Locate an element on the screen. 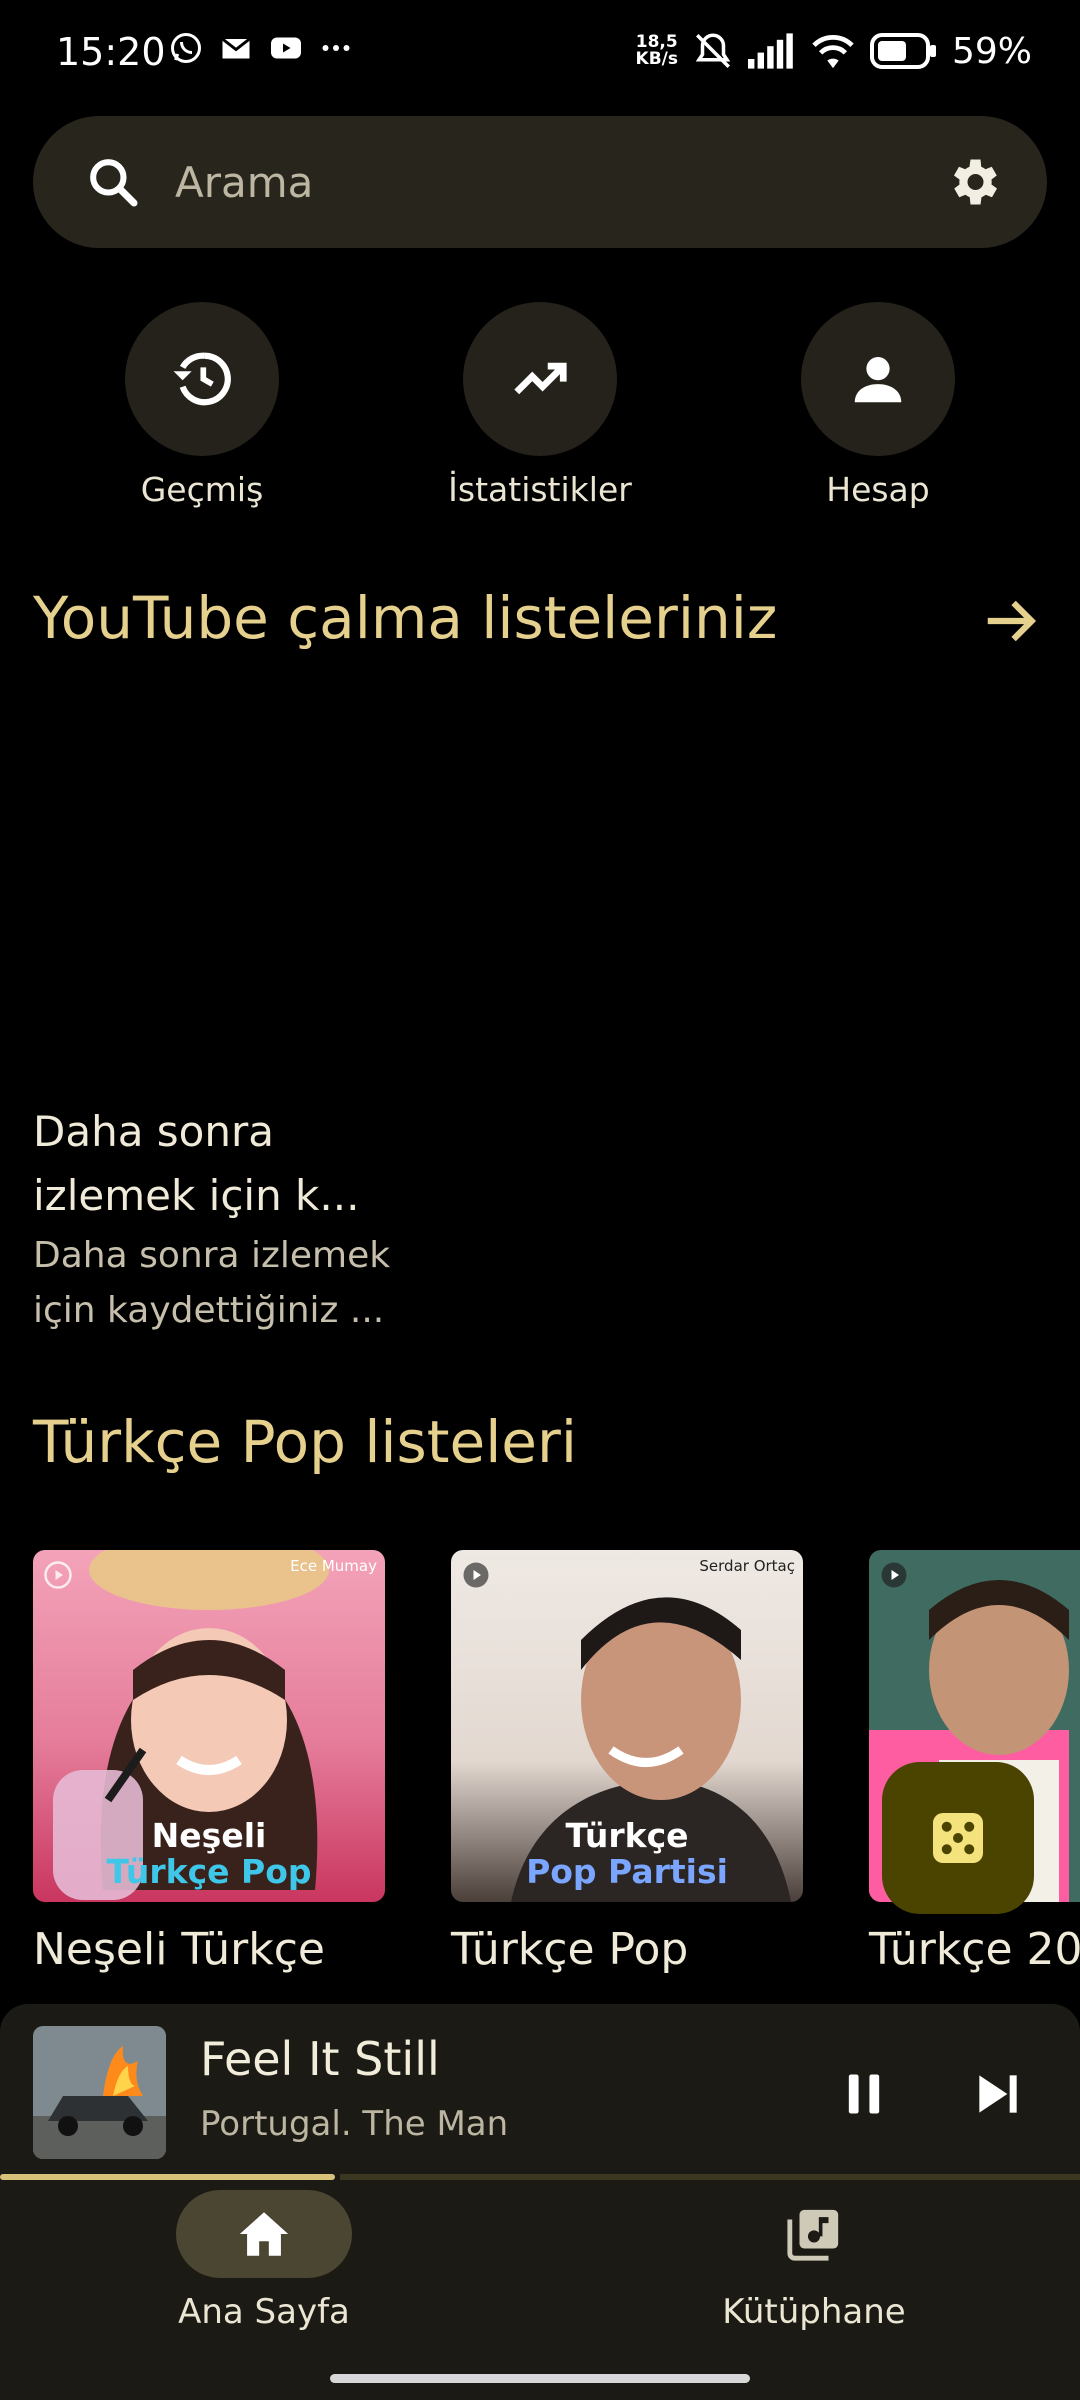 This screenshot has width=1080, height=2400. pause-icon is located at coordinates (864, 2094).